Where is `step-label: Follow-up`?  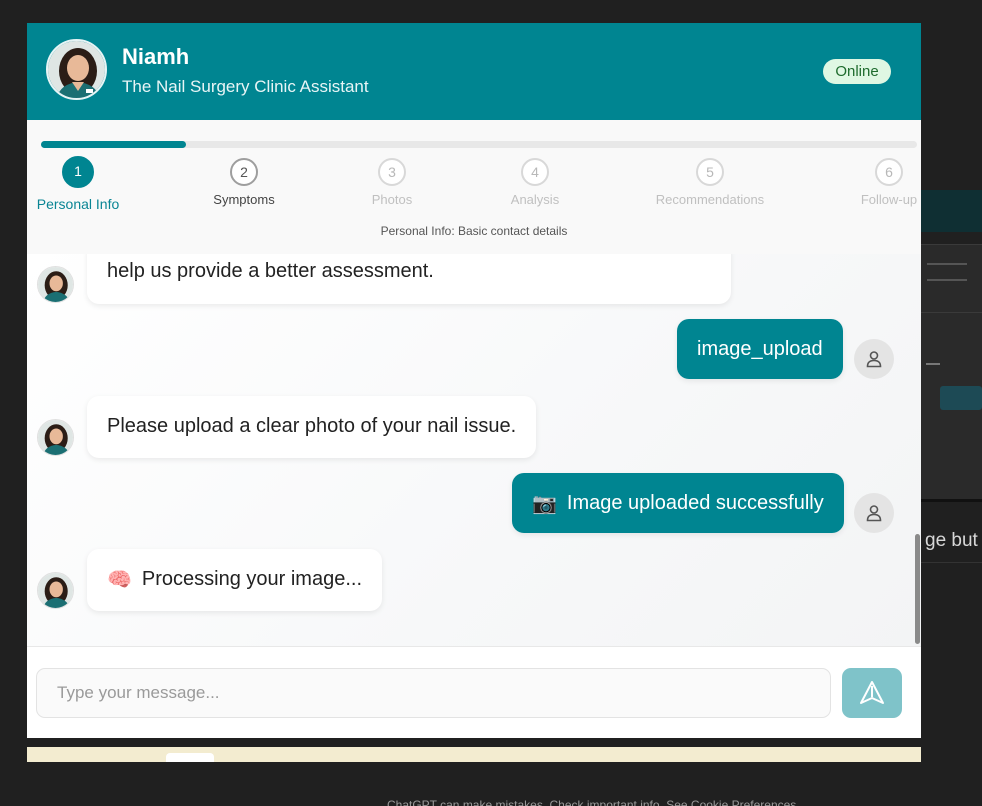
step-label: Follow-up is located at coordinates (889, 199).